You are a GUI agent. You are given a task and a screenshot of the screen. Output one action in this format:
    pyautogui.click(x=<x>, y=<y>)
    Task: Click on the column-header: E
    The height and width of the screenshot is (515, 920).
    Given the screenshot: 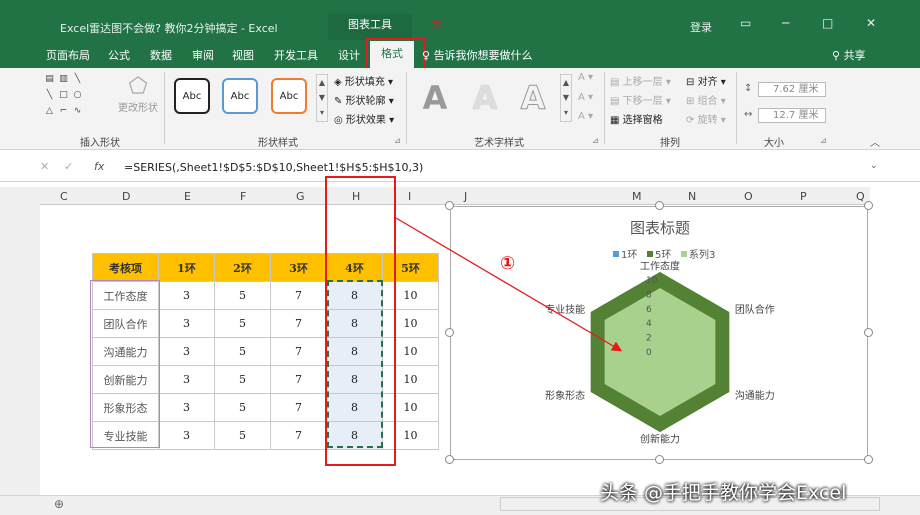 What is the action you would take?
    pyautogui.click(x=187, y=196)
    